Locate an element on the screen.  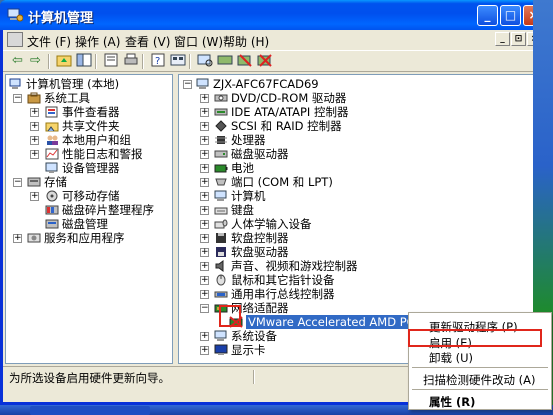
help-icon: ? is located at coordinates (157, 61).